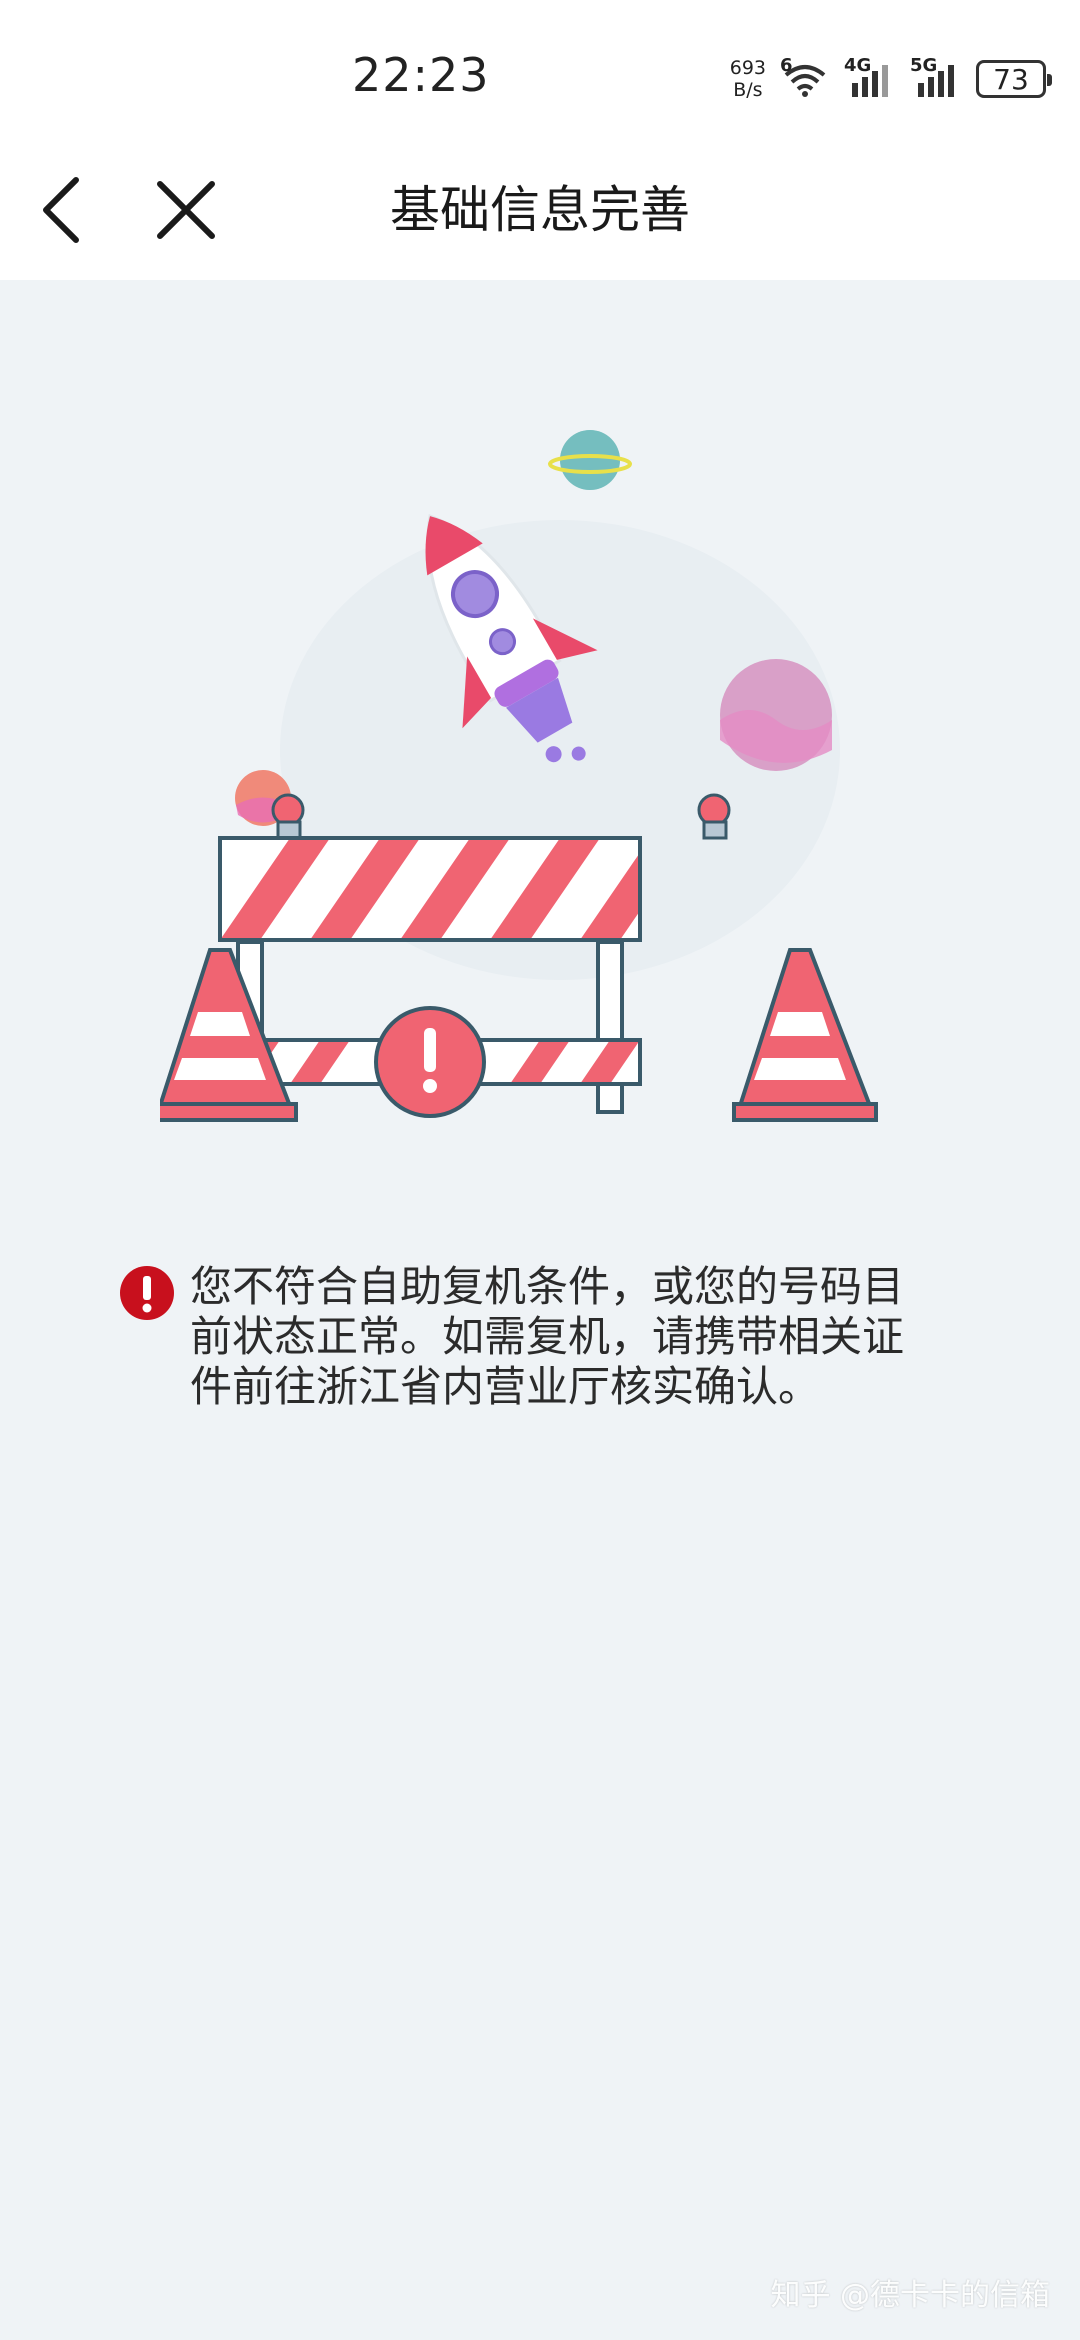 Image resolution: width=1080 pixels, height=2340 pixels. Describe the element at coordinates (540, 210) in the screenshot. I see `nav-bar: 基础信息完善` at that location.